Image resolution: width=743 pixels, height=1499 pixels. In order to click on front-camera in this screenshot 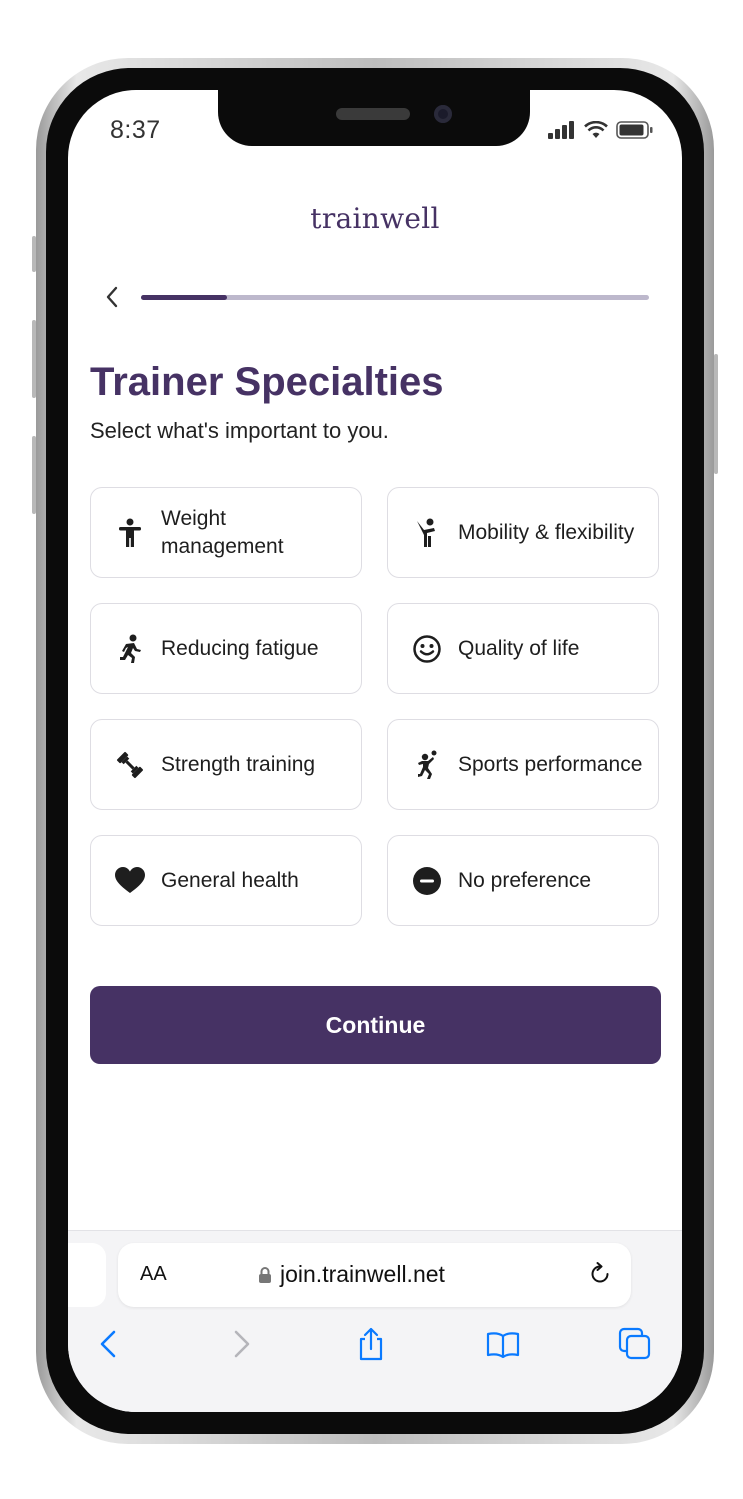, I will do `click(443, 114)`.